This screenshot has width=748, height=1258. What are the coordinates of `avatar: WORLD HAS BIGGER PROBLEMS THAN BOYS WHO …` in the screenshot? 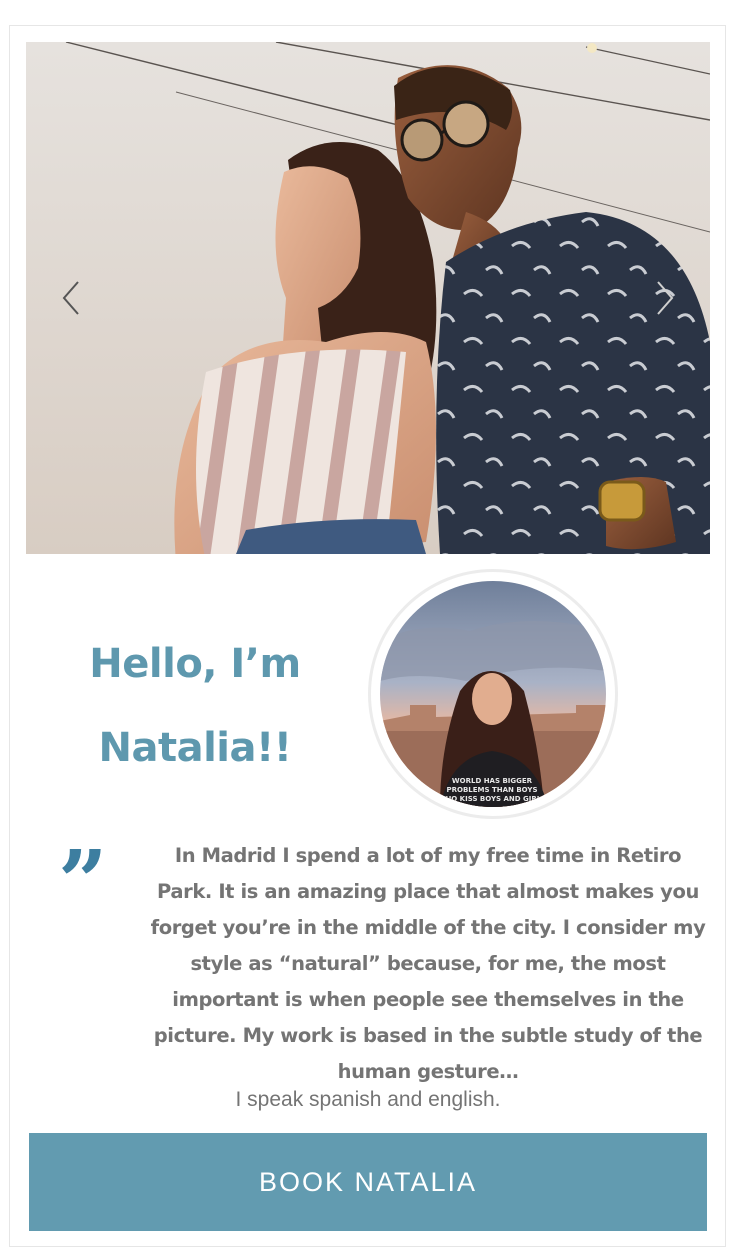 It's located at (493, 694).